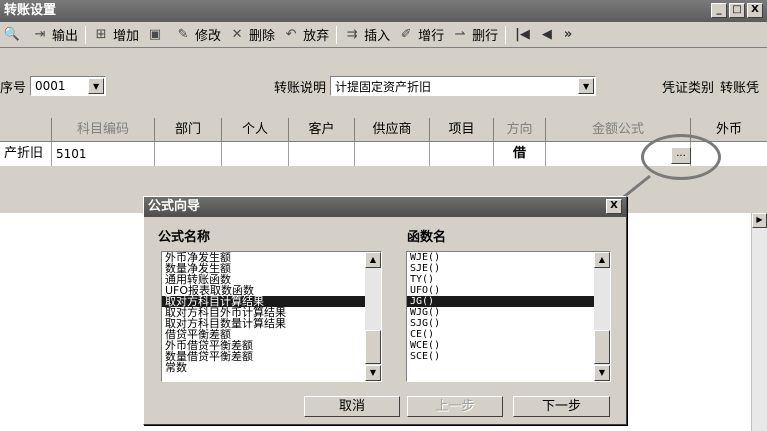 This screenshot has width=767, height=431. Describe the element at coordinates (508, 312) in the screenshot. I see `function-list-item: WJG()` at that location.